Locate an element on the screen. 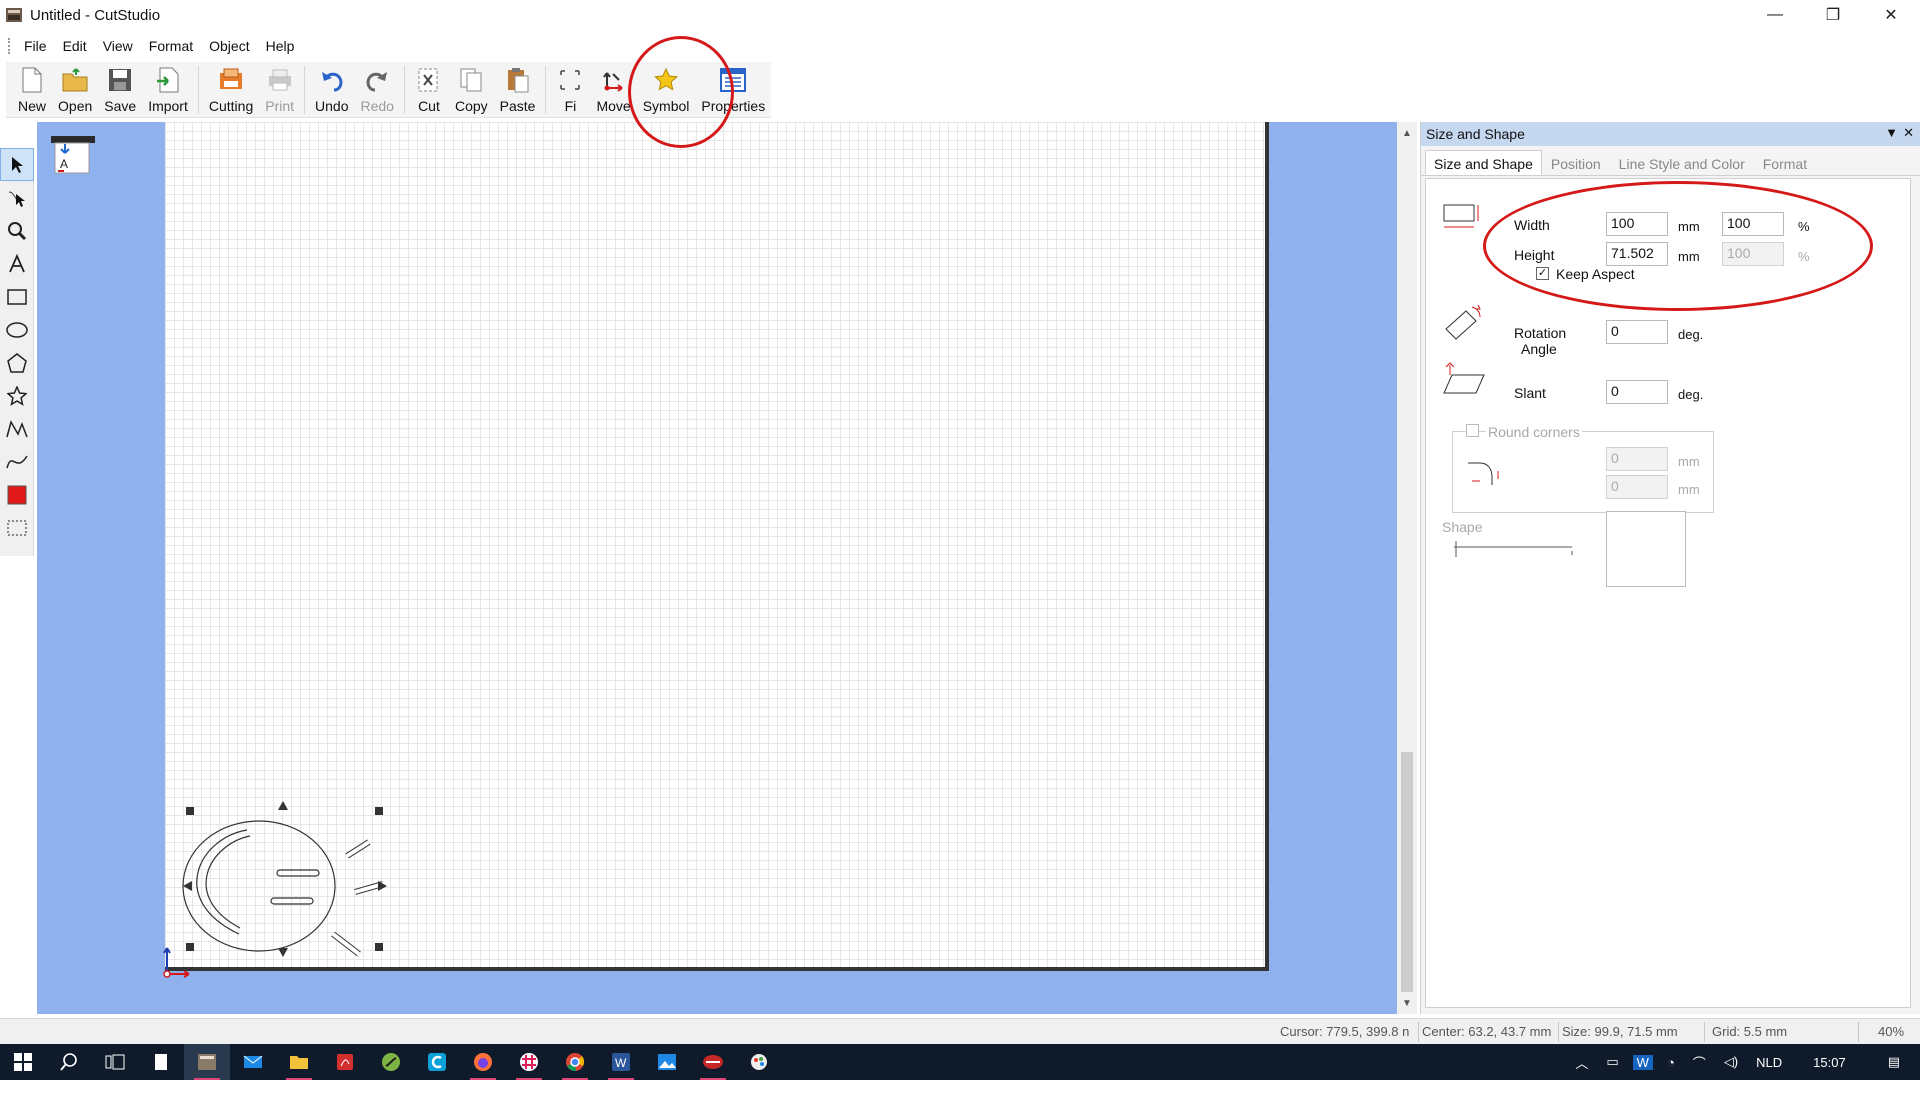 The width and height of the screenshot is (1920, 1098). menu-bar: File Edit View Format Object Help is located at coordinates (960, 46).